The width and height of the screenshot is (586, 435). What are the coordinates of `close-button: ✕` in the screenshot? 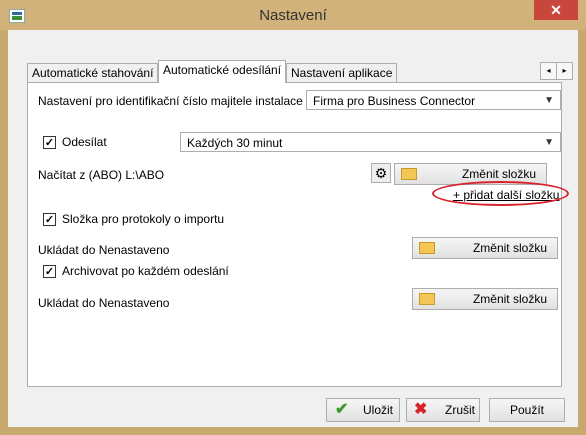 It's located at (556, 10).